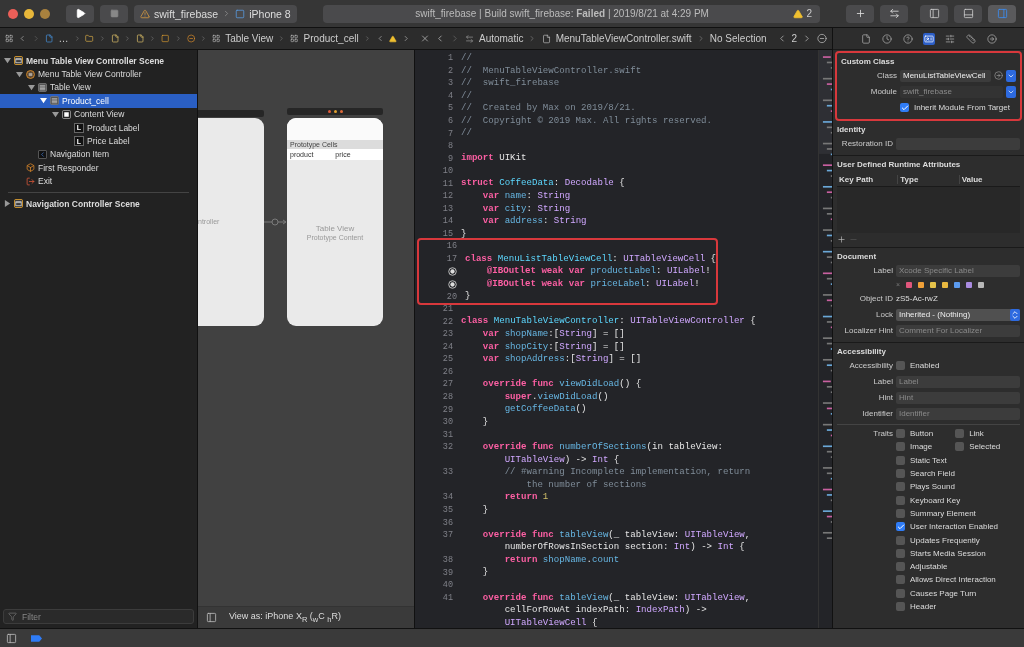 The image size is (1024, 647). What do you see at coordinates (450, 158) in the screenshot?
I see `line-number: 9` at bounding box center [450, 158].